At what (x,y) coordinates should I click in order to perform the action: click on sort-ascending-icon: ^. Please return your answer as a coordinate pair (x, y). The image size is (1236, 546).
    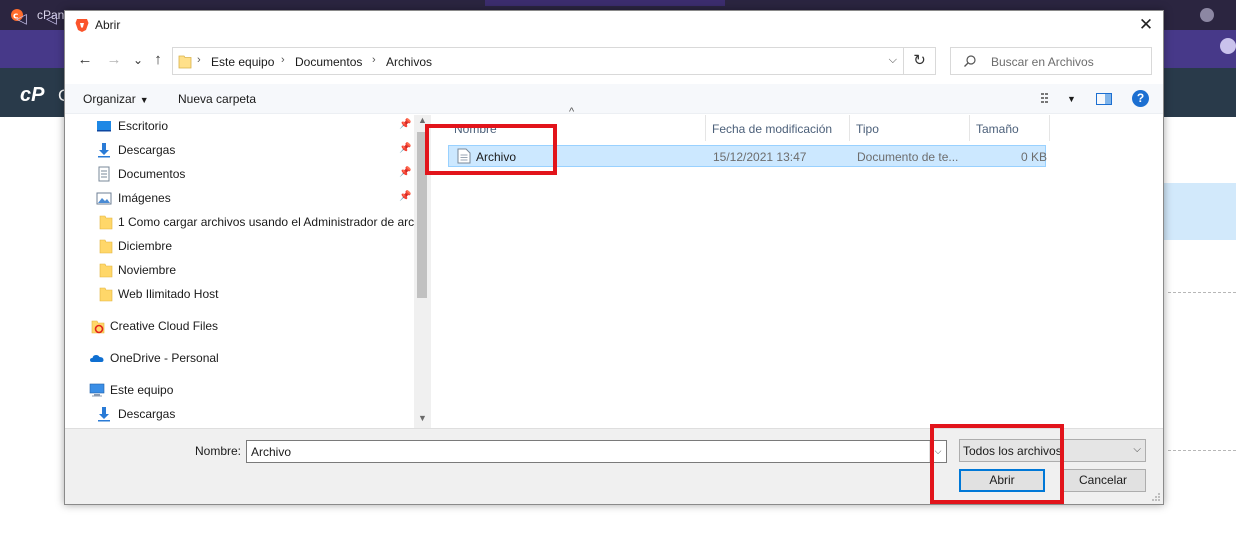
    Looking at the image, I should click on (572, 112).